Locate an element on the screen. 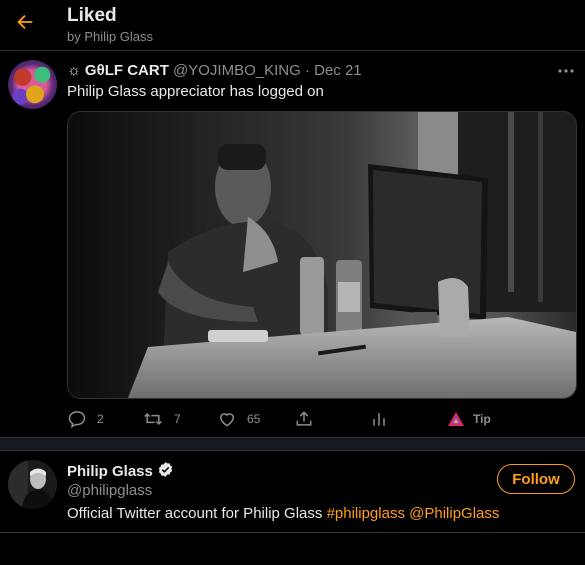 The image size is (585, 565). tweet-author-name: GθLF CART is located at coordinates (127, 70).